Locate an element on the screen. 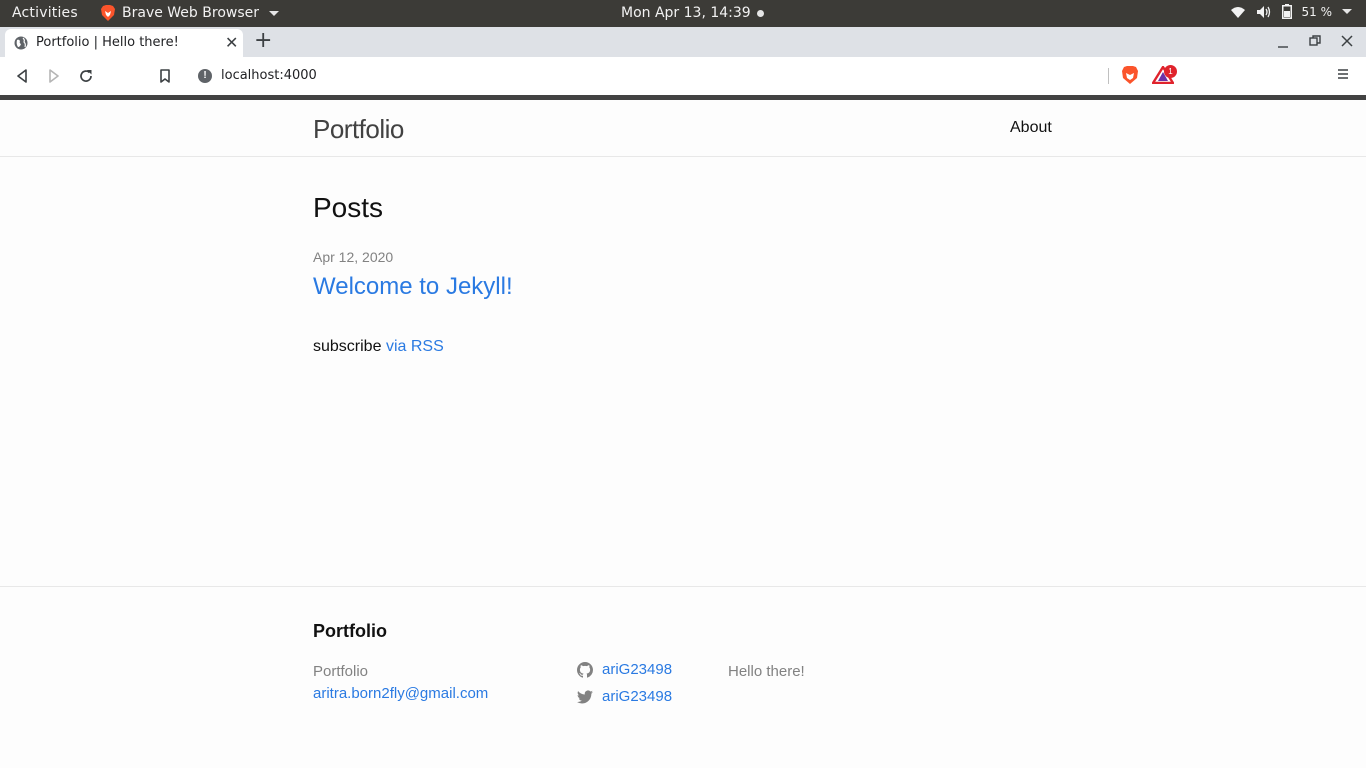 This screenshot has width=1366, height=768. github-link: ariG23498 is located at coordinates (637, 669).